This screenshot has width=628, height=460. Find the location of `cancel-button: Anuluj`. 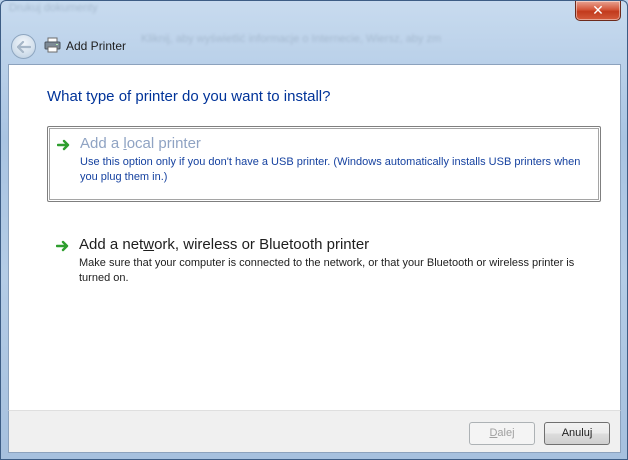

cancel-button: Anuluj is located at coordinates (577, 433).